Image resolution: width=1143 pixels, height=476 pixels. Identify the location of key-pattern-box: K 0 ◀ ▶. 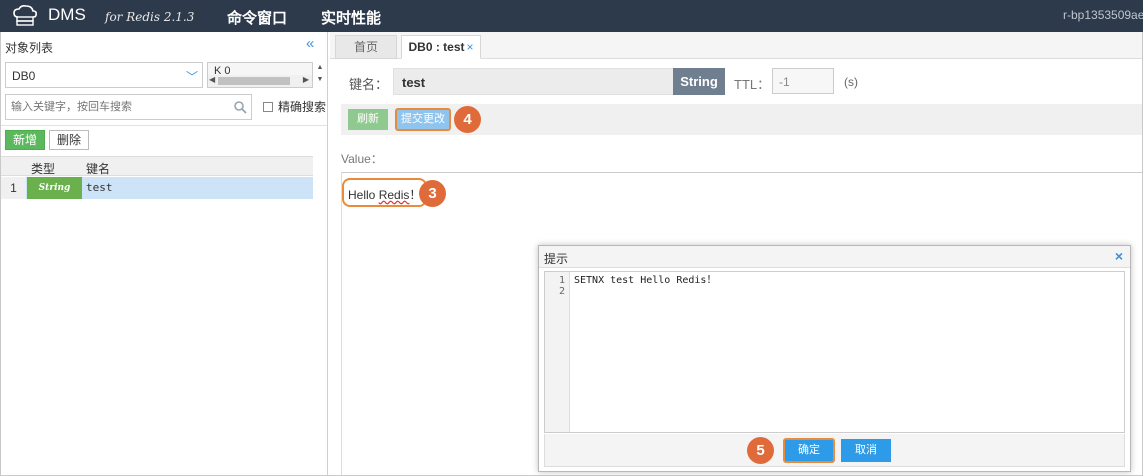
(260, 75).